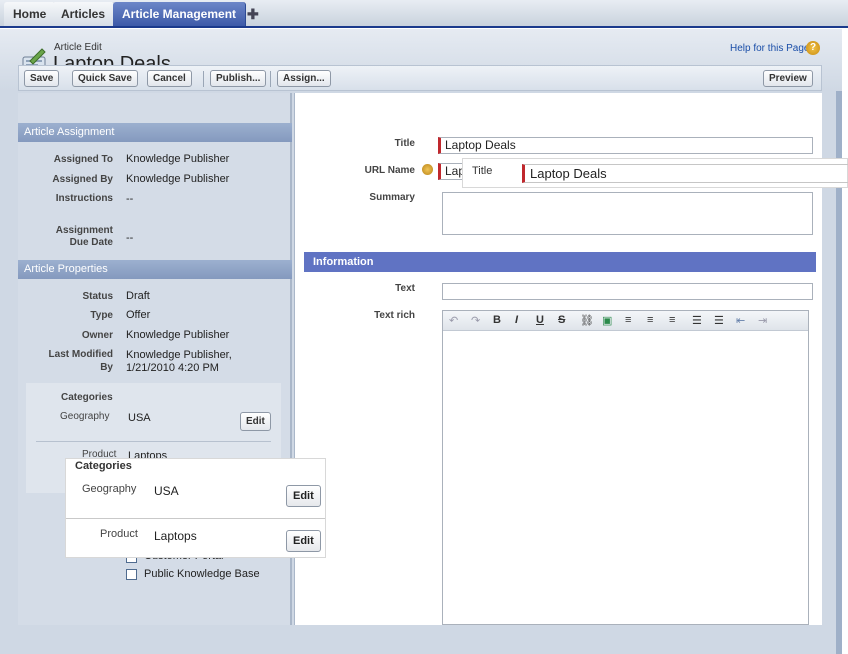  Describe the element at coordinates (625, 145) in the screenshot. I see `title-input: Laptop Deals` at that location.